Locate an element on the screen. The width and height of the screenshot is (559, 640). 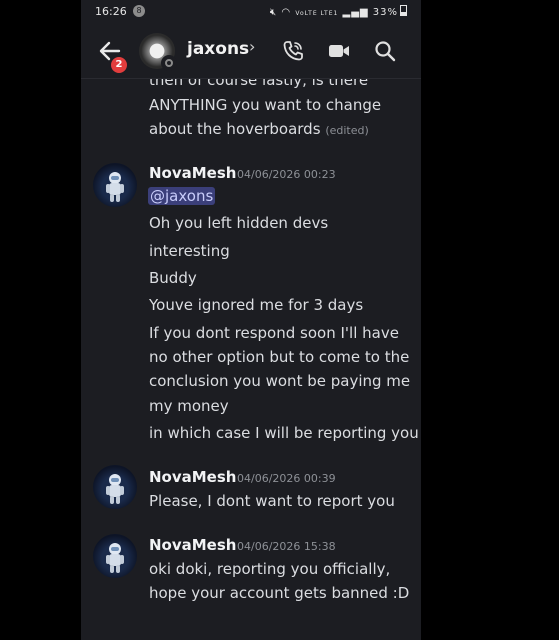
message-timestamp: 04/06/2026 15:38 is located at coordinates (286, 546).